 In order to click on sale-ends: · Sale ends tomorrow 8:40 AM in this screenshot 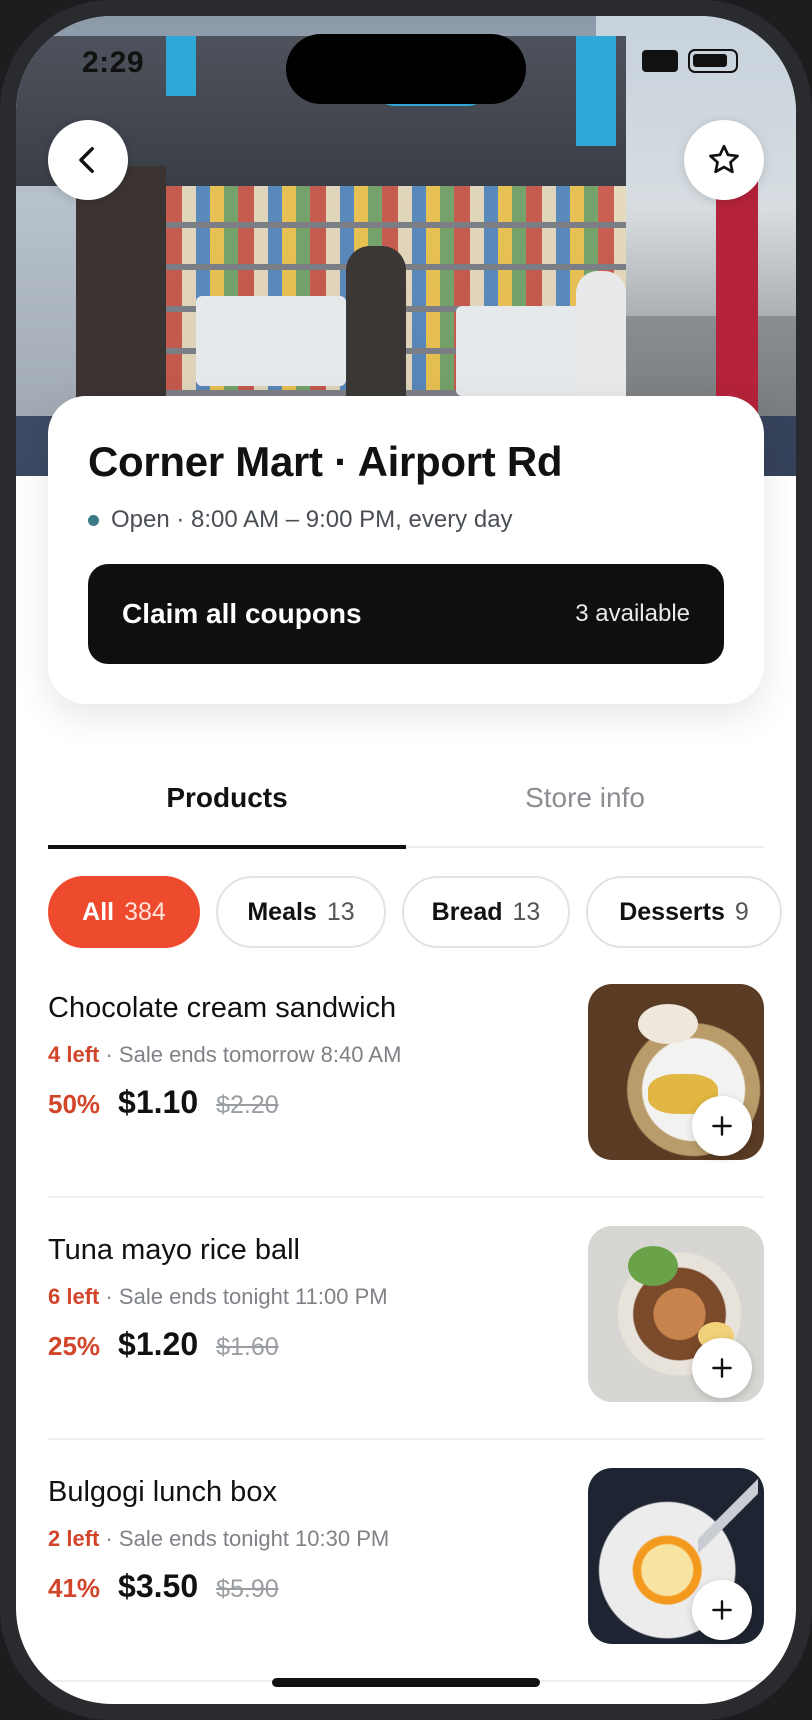, I will do `click(253, 1054)`.